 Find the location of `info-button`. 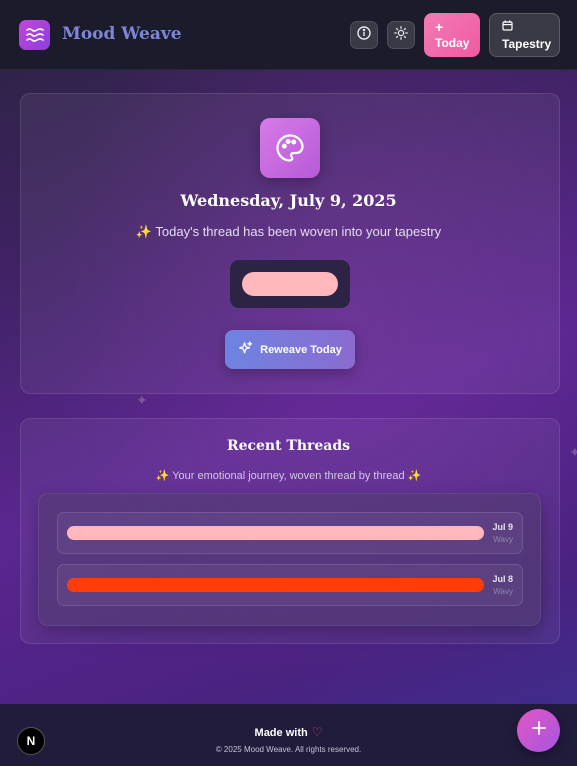

info-button is located at coordinates (364, 35).